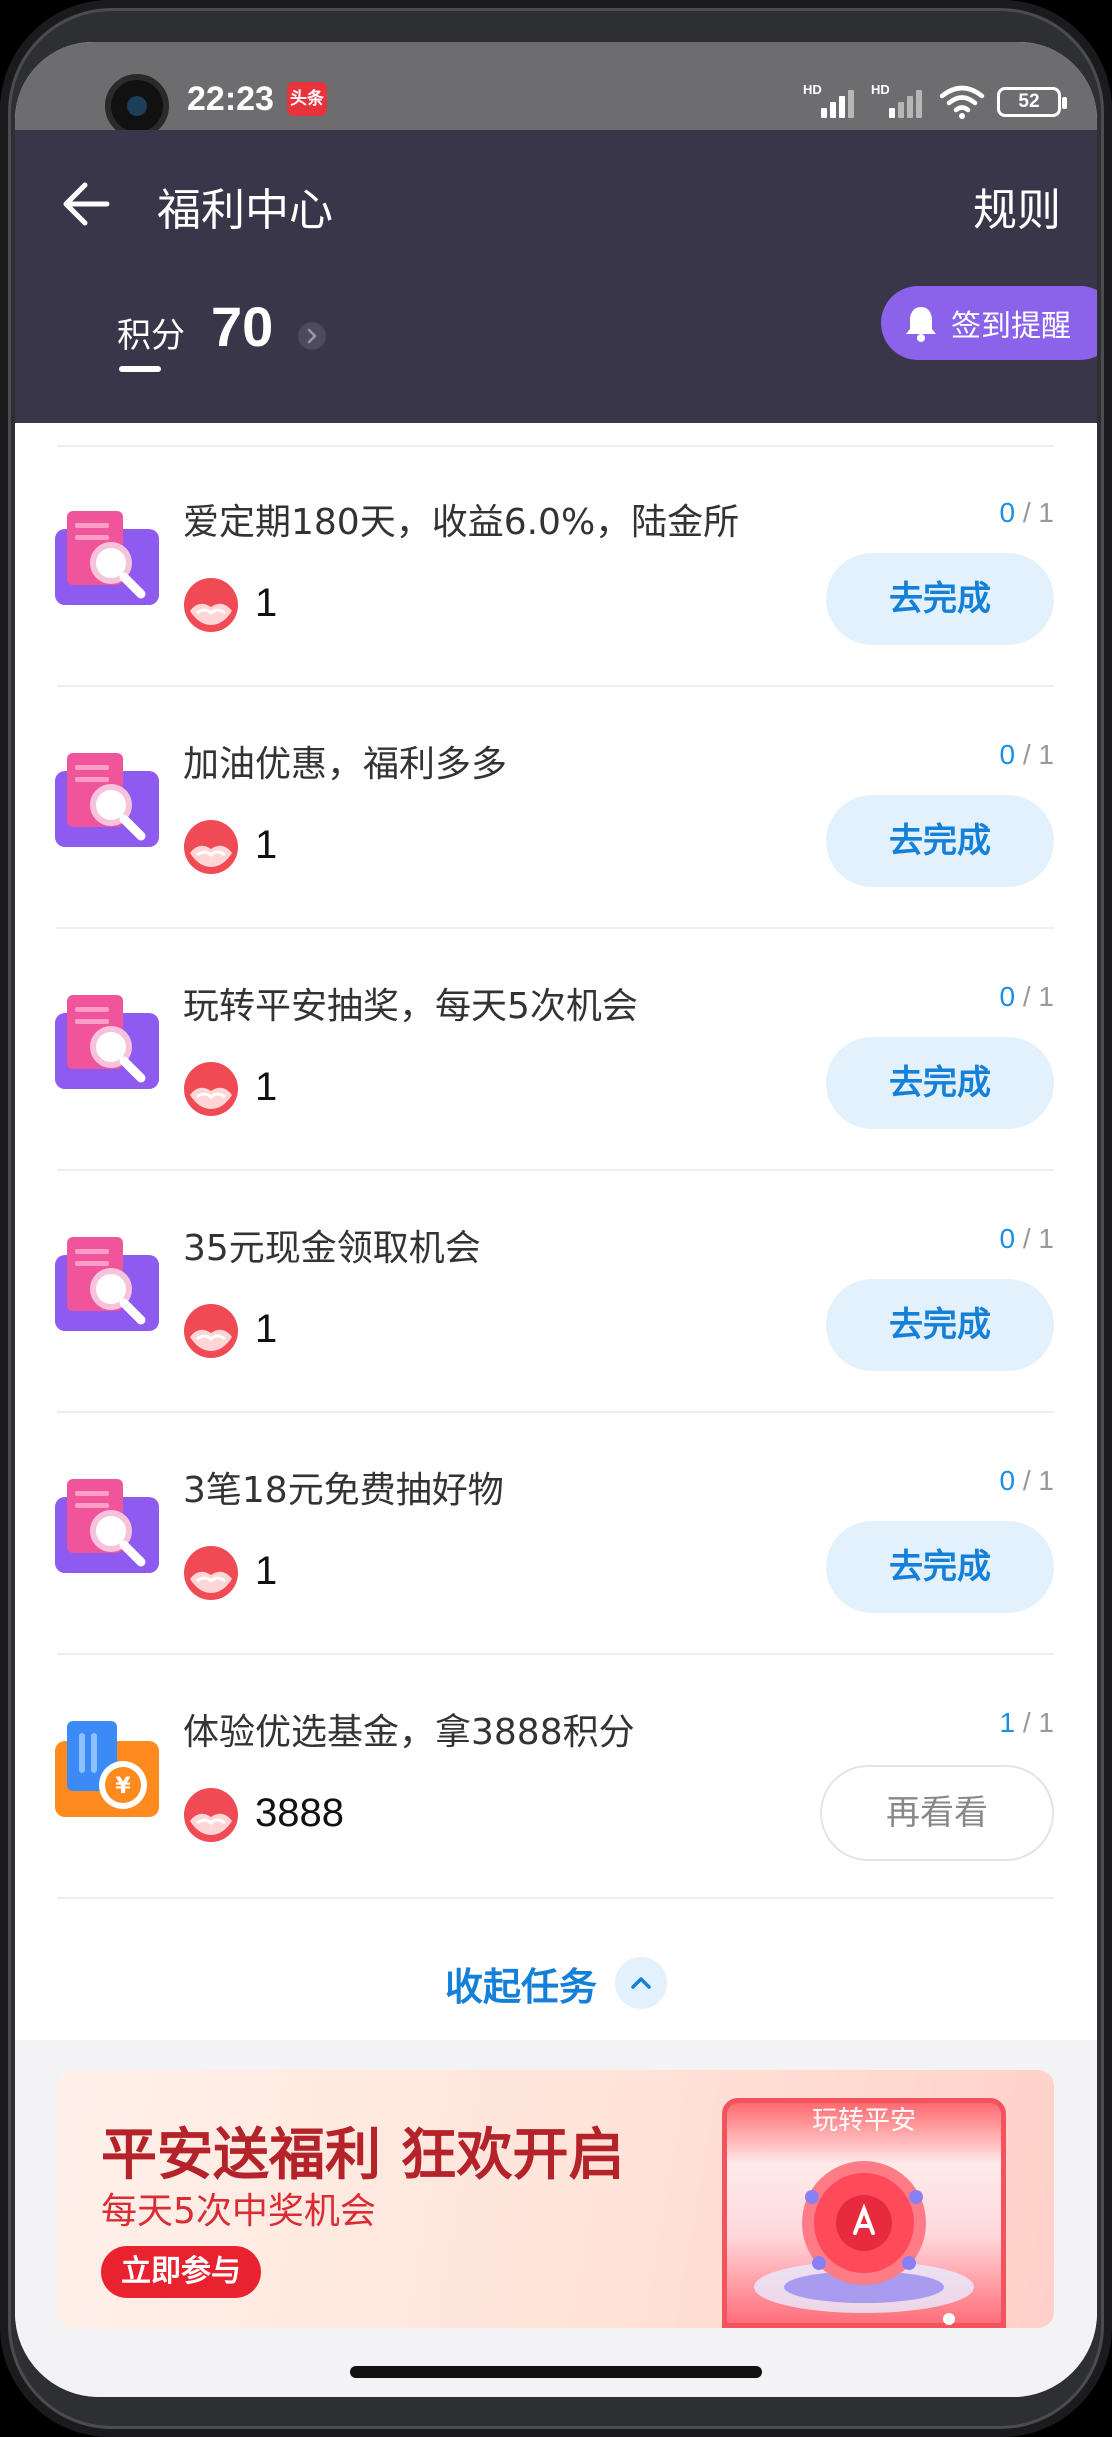 The image size is (1112, 2437). What do you see at coordinates (140, 369) in the screenshot?
I see `points-tab-indicator` at bounding box center [140, 369].